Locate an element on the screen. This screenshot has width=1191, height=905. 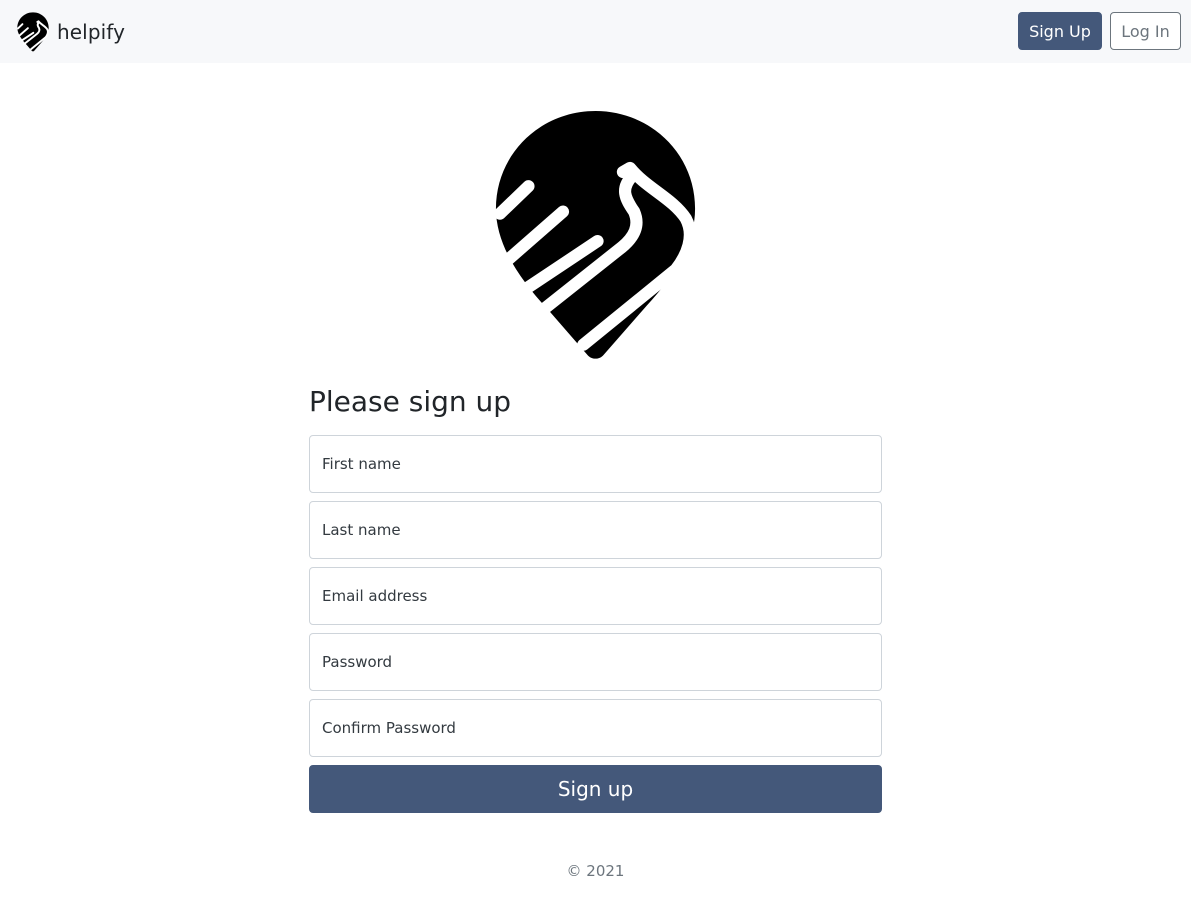
password-field is located at coordinates (595, 662).